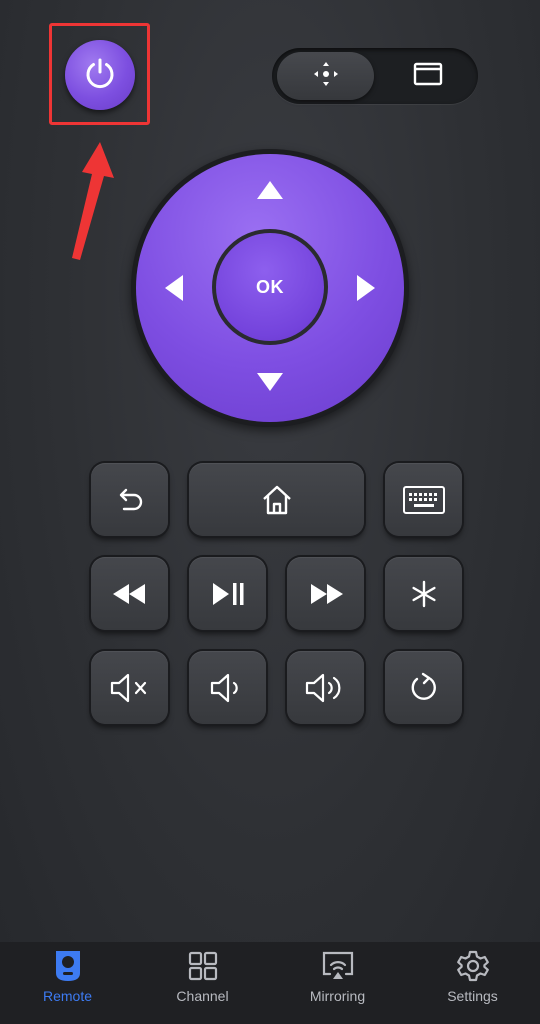 The width and height of the screenshot is (540, 1024). I want to click on nav-label: Remote, so click(67, 996).